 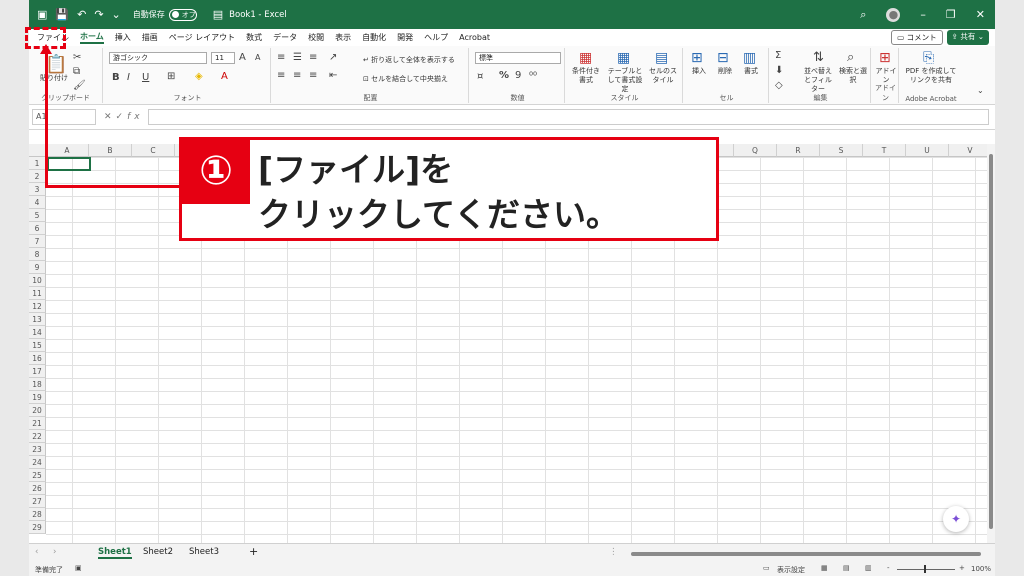 What do you see at coordinates (257, 57) in the screenshot?
I see `font-shrink-icon: A` at bounding box center [257, 57].